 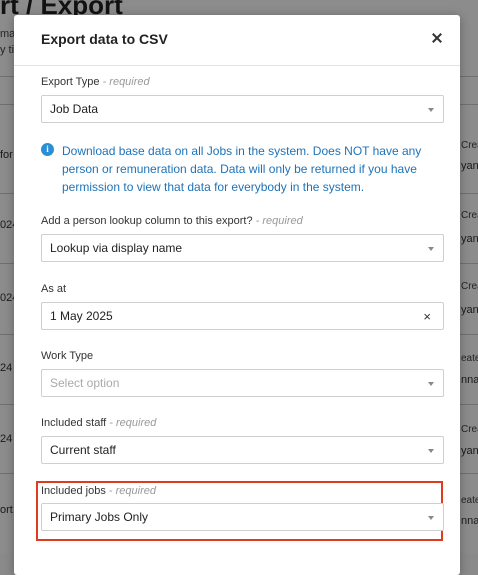 What do you see at coordinates (95, 82) in the screenshot?
I see `export-type-label: Export Type - required` at bounding box center [95, 82].